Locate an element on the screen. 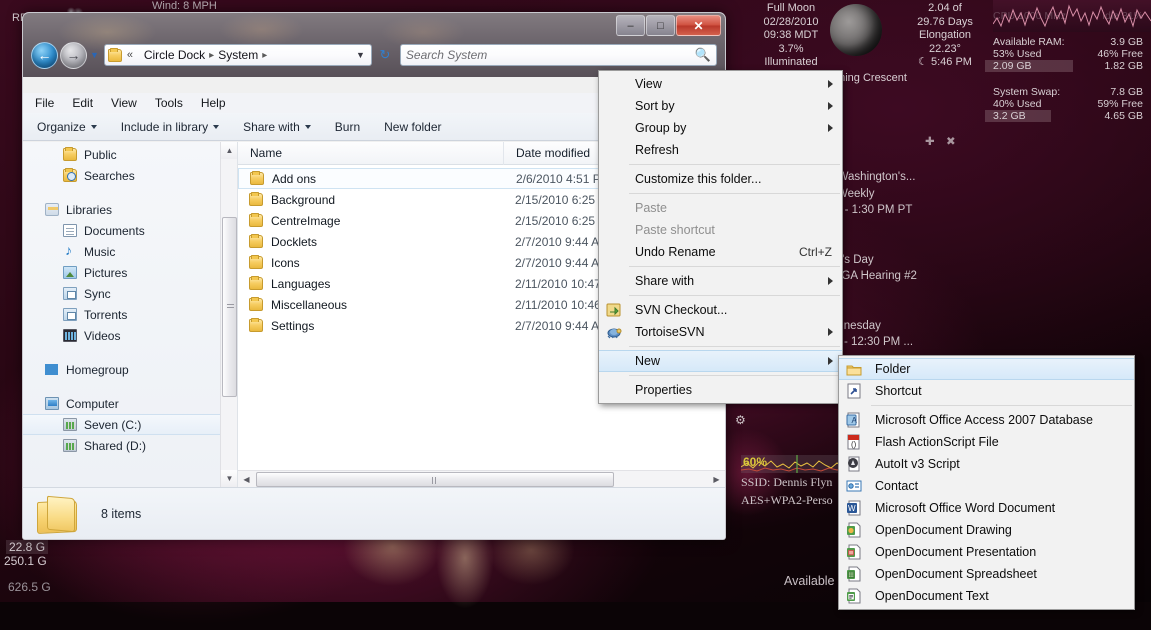 This screenshot has width=1151, height=630. new-folder-button: New folder is located at coordinates (412, 127).